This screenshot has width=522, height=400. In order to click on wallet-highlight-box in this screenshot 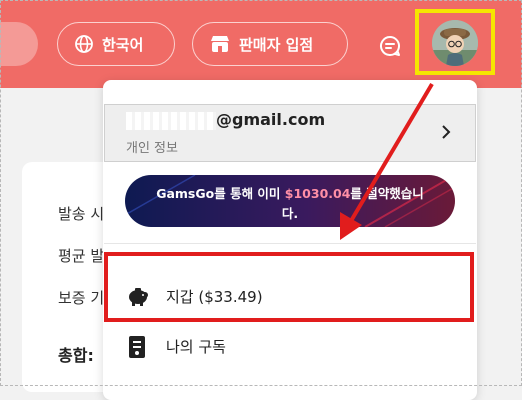, I will do `click(289, 287)`.